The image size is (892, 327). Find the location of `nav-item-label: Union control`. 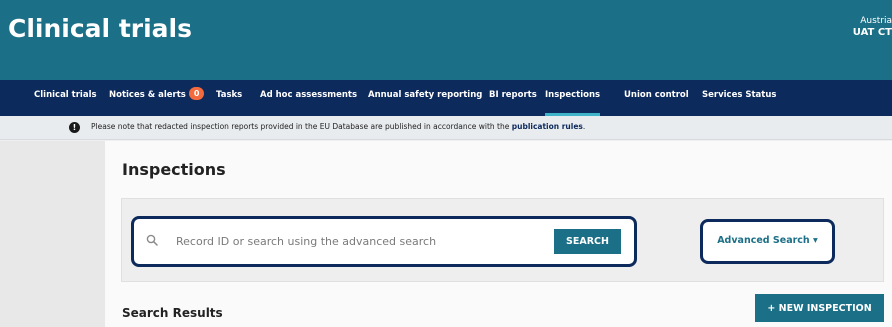

nav-item-label: Union control is located at coordinates (656, 95).